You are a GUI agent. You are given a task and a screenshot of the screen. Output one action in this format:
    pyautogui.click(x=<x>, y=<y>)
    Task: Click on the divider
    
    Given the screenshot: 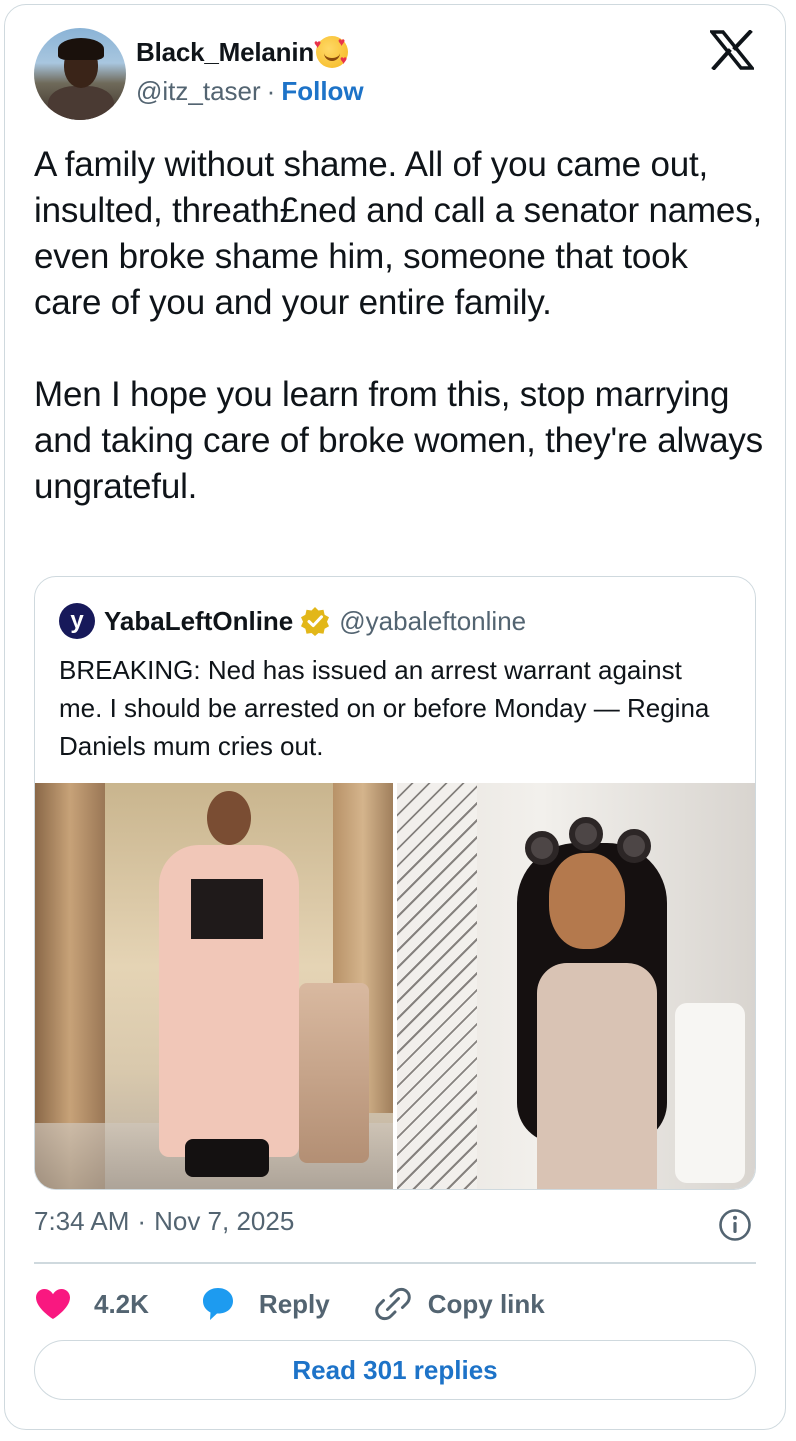 What is the action you would take?
    pyautogui.click(x=395, y=1263)
    